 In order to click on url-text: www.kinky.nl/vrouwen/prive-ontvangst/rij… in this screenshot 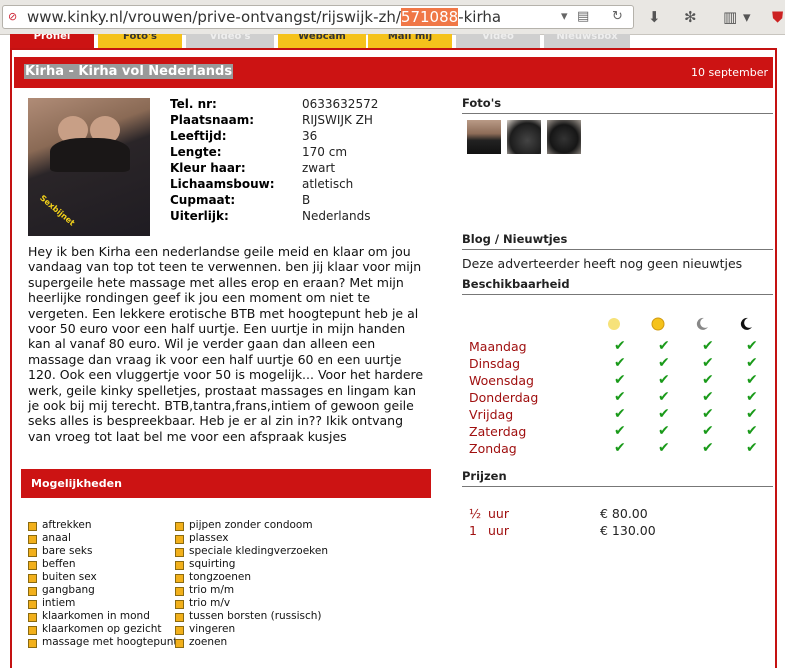, I will do `click(264, 17)`.